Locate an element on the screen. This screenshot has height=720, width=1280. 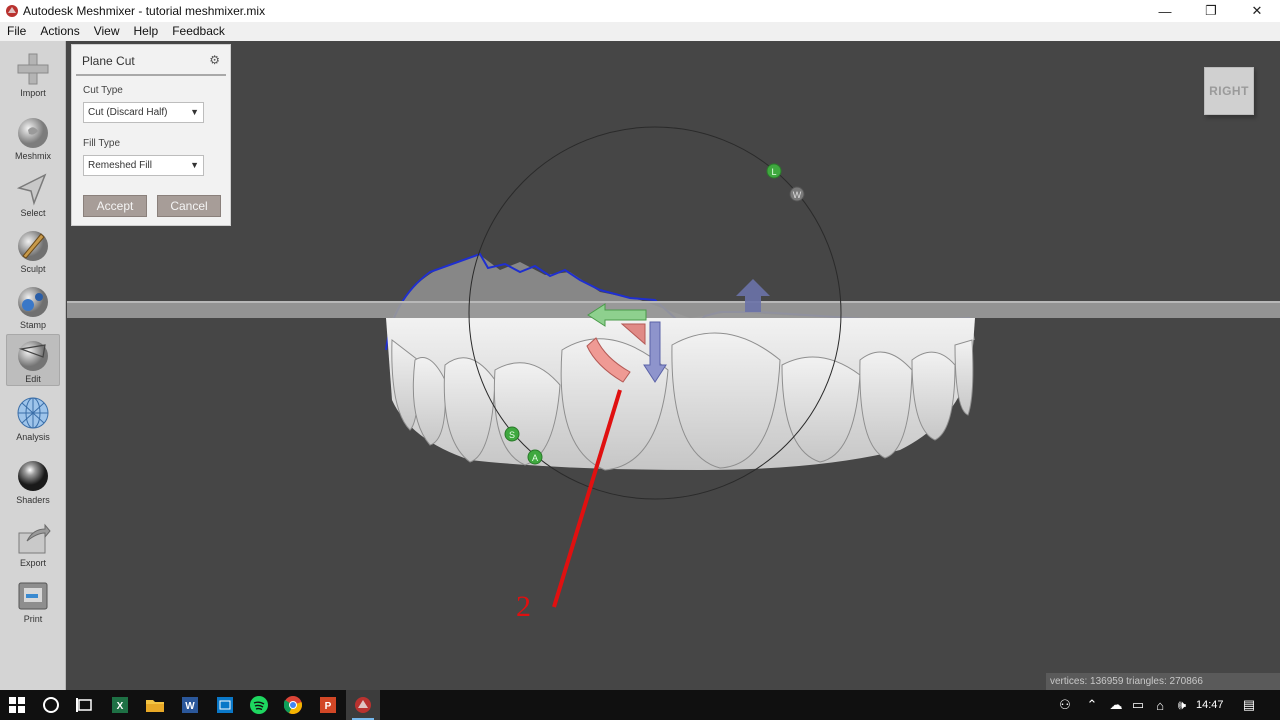
excel-icon: X is located at coordinates (120, 705).